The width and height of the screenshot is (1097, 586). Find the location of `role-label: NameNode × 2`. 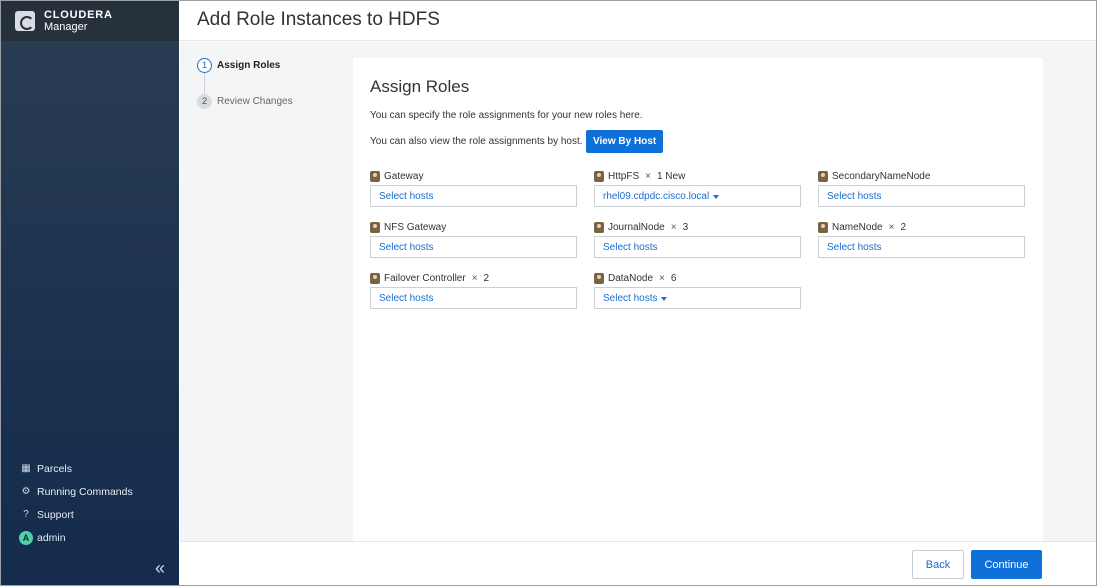

role-label: NameNode × 2 is located at coordinates (921, 227).